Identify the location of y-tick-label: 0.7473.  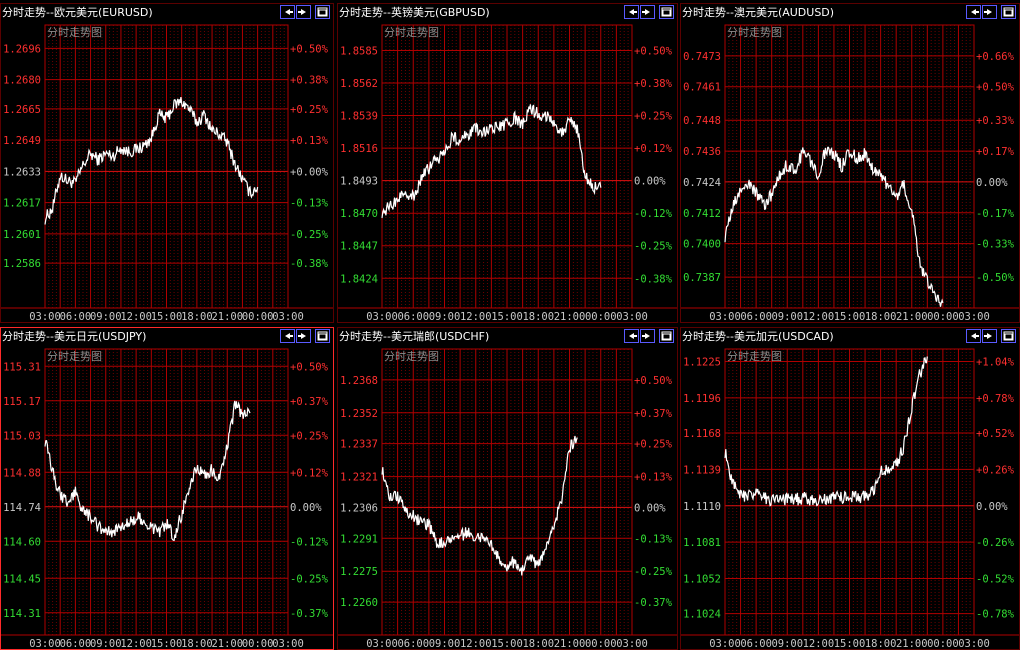
(702, 57).